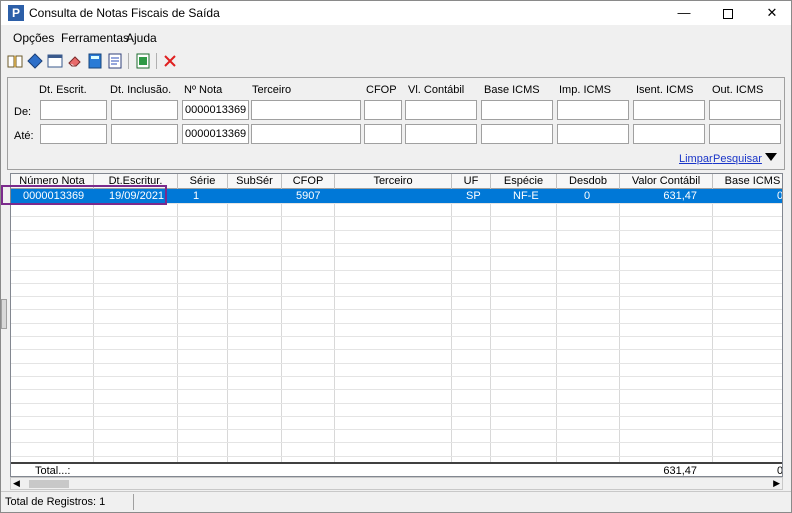 The height and width of the screenshot is (513, 792). I want to click on cfop-de-input, so click(383, 110).